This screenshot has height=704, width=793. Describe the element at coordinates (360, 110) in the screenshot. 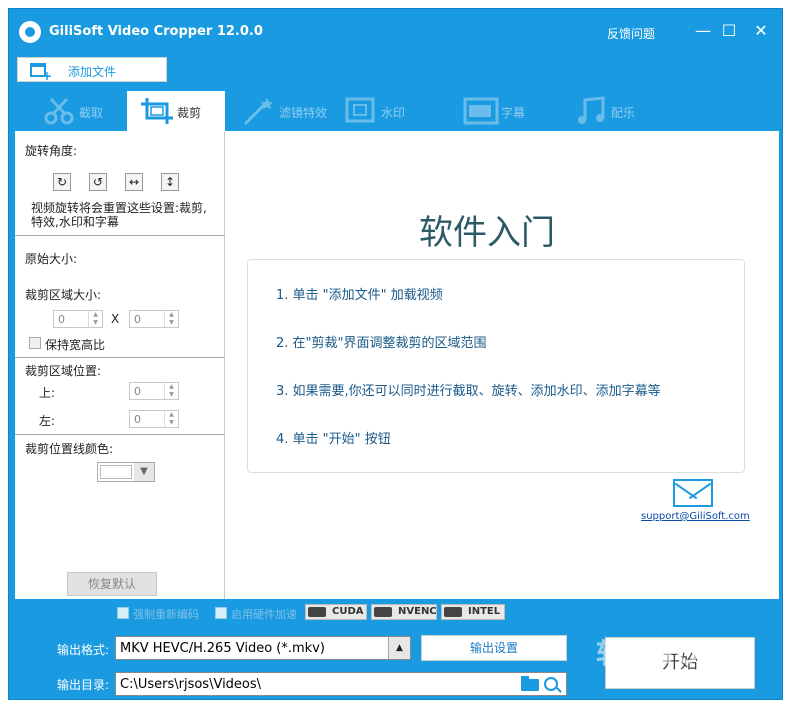

I see `watermark-icon` at that location.